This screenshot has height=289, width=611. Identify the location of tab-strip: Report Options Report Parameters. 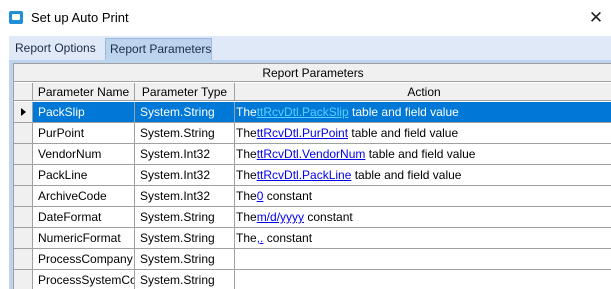
(310, 48).